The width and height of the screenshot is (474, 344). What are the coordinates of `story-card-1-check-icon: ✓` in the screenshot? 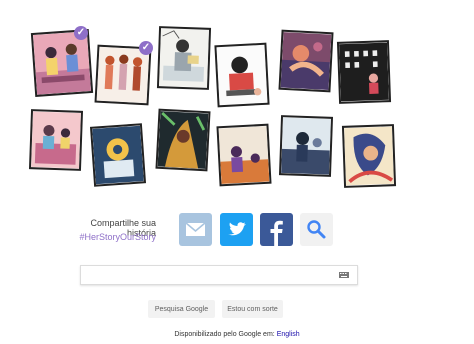 It's located at (81, 33).